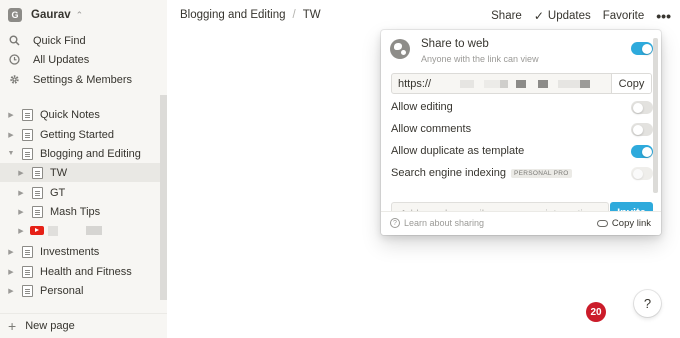 The width and height of the screenshot is (680, 338). I want to click on sidebar-link-label: Quick Find, so click(59, 40).